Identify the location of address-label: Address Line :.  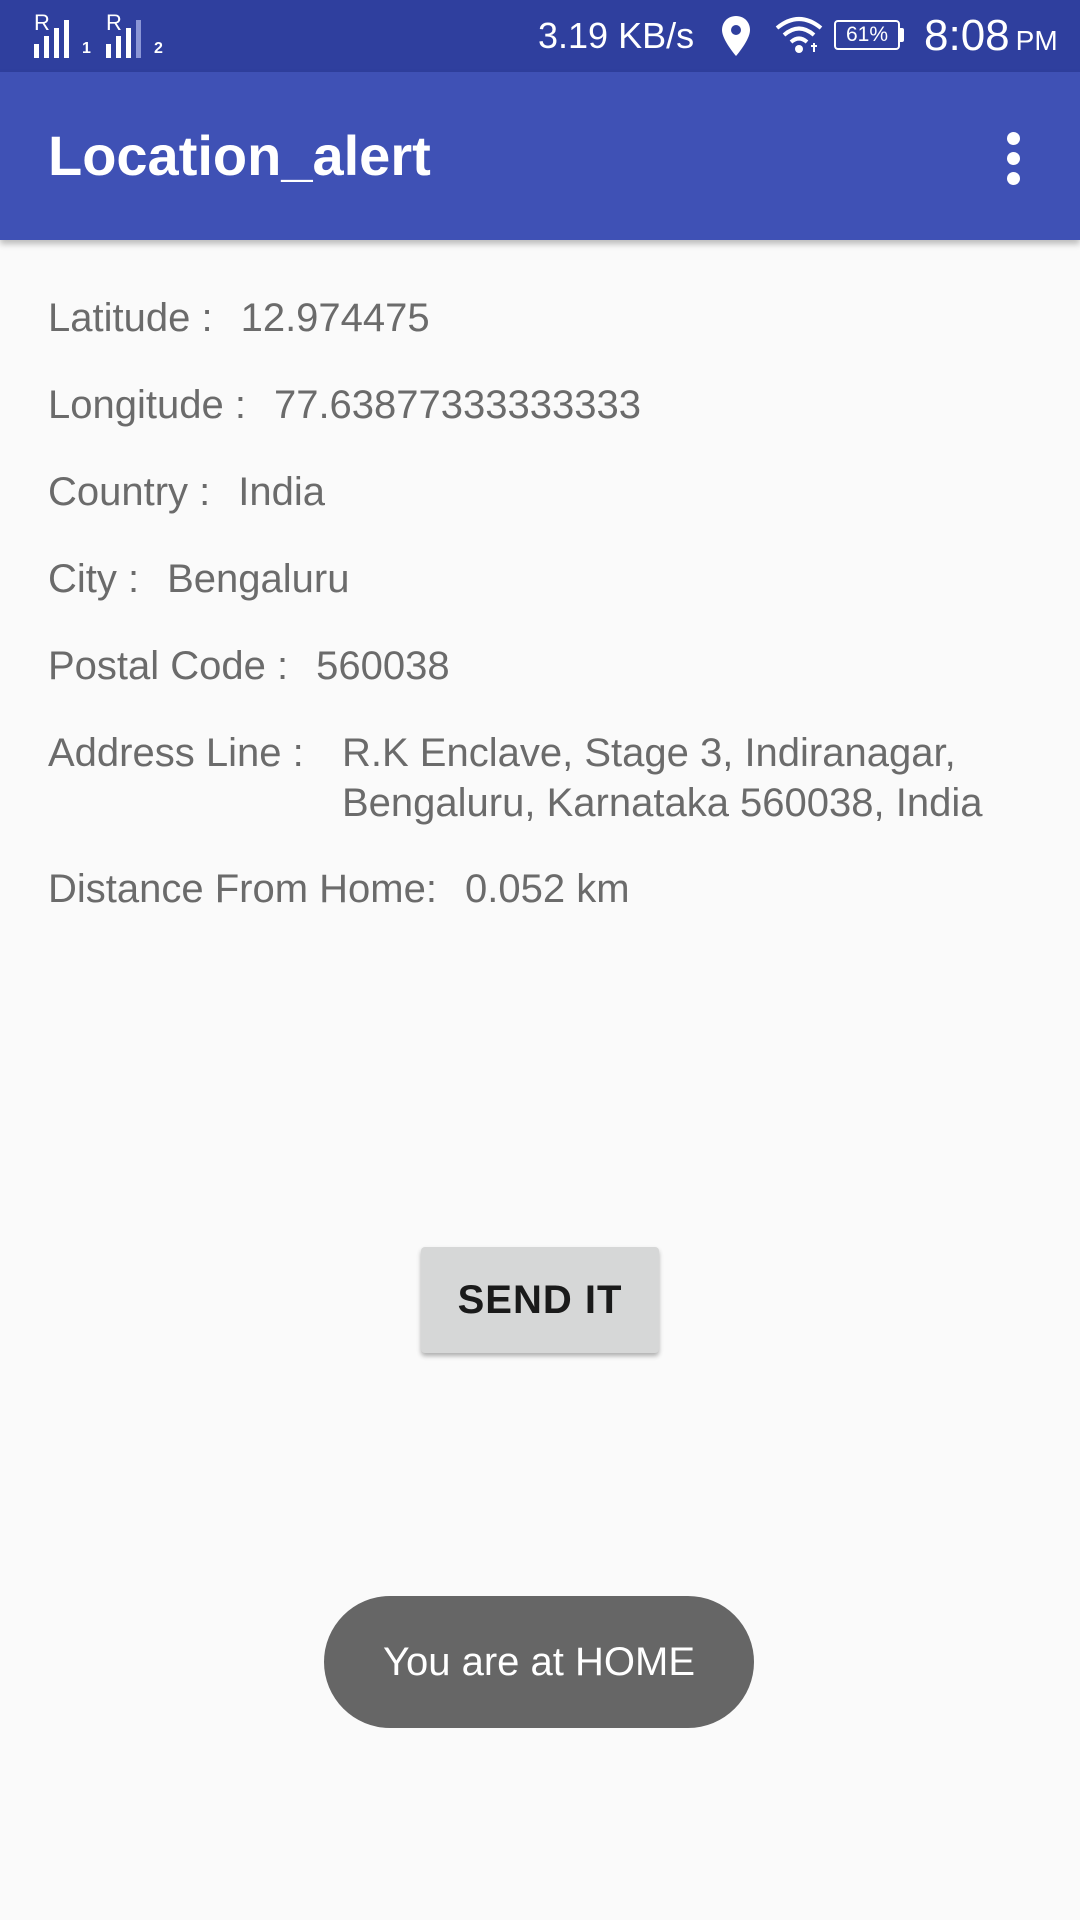
(176, 753).